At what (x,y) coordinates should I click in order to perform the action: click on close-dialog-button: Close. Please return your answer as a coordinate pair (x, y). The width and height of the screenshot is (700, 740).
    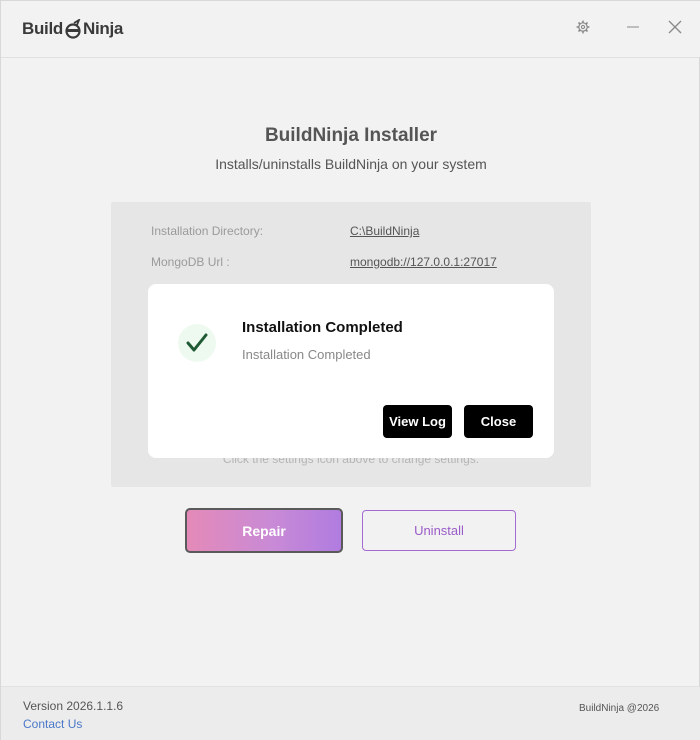
    Looking at the image, I should click on (498, 421).